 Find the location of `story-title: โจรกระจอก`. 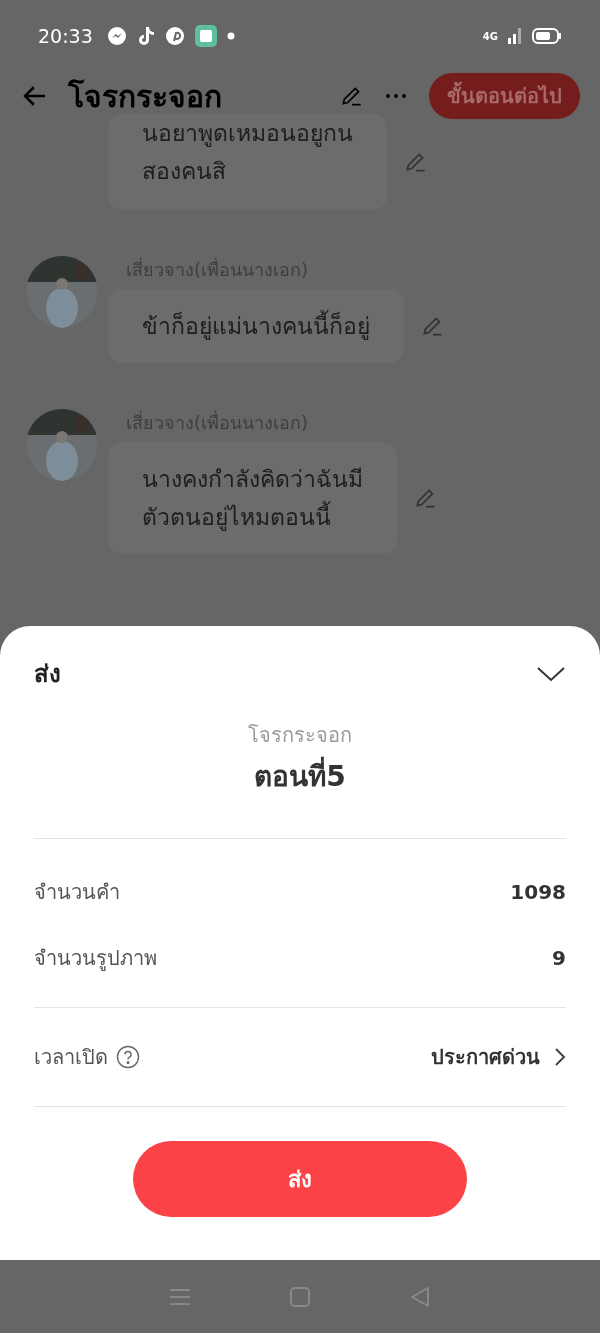

story-title: โจรกระจอก is located at coordinates (145, 96).